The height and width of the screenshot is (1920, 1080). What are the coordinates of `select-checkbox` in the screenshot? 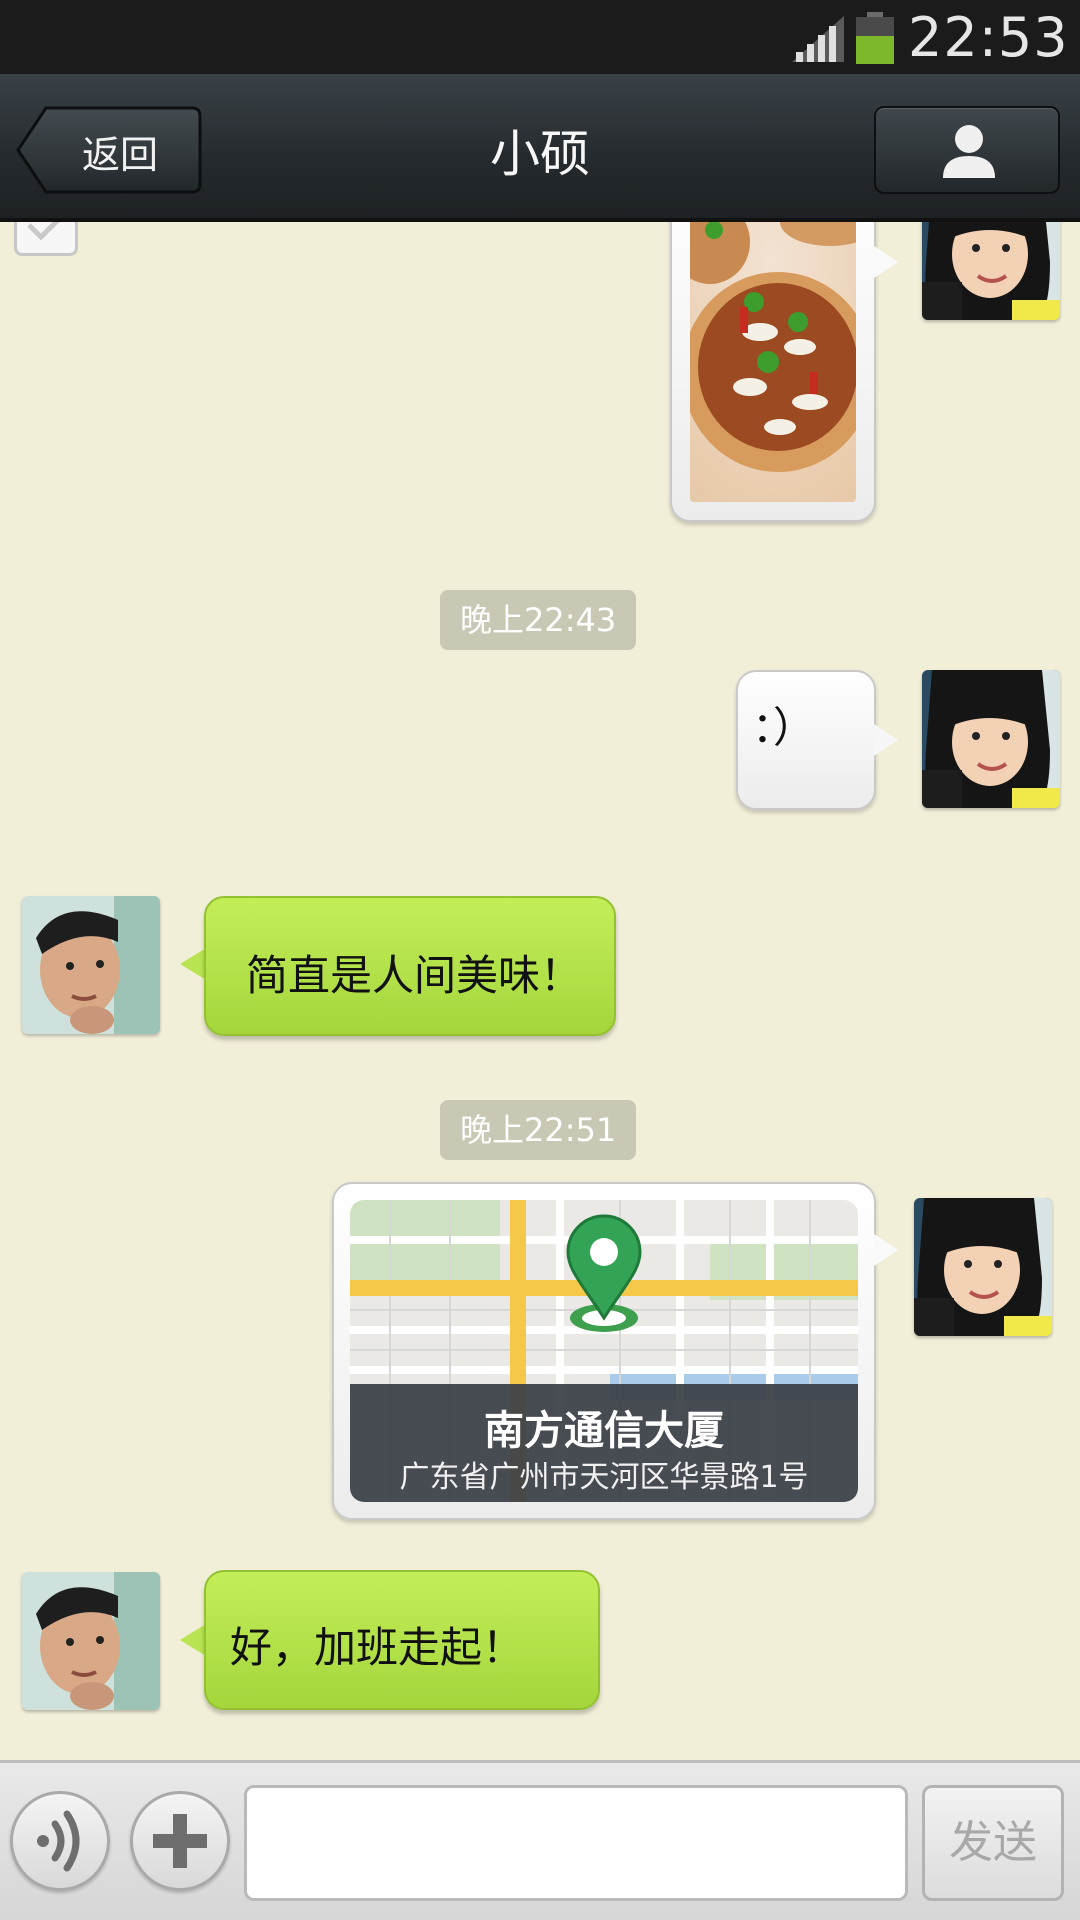 It's located at (46, 239).